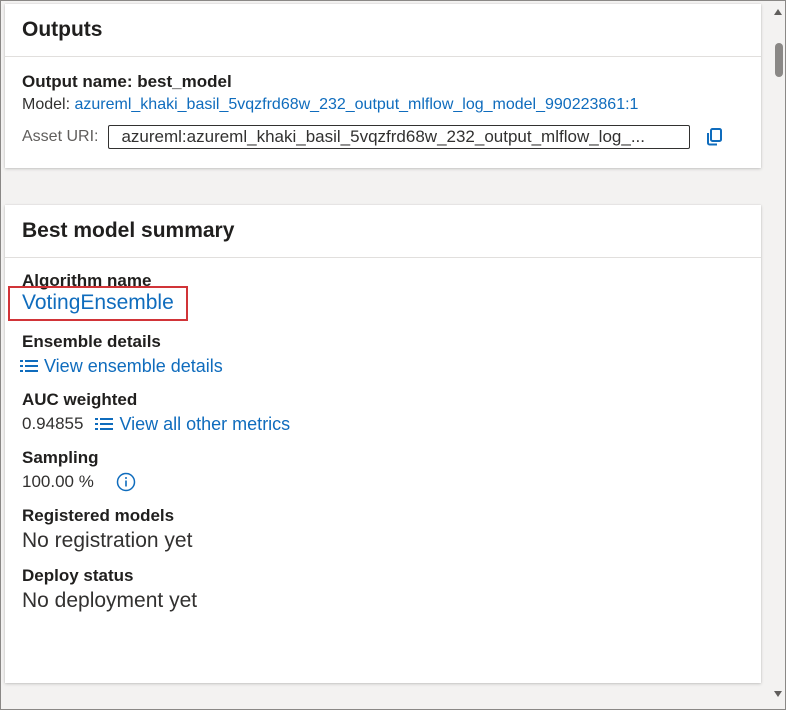 The height and width of the screenshot is (710, 786). I want to click on auc-value: 0.94855, so click(53, 423).